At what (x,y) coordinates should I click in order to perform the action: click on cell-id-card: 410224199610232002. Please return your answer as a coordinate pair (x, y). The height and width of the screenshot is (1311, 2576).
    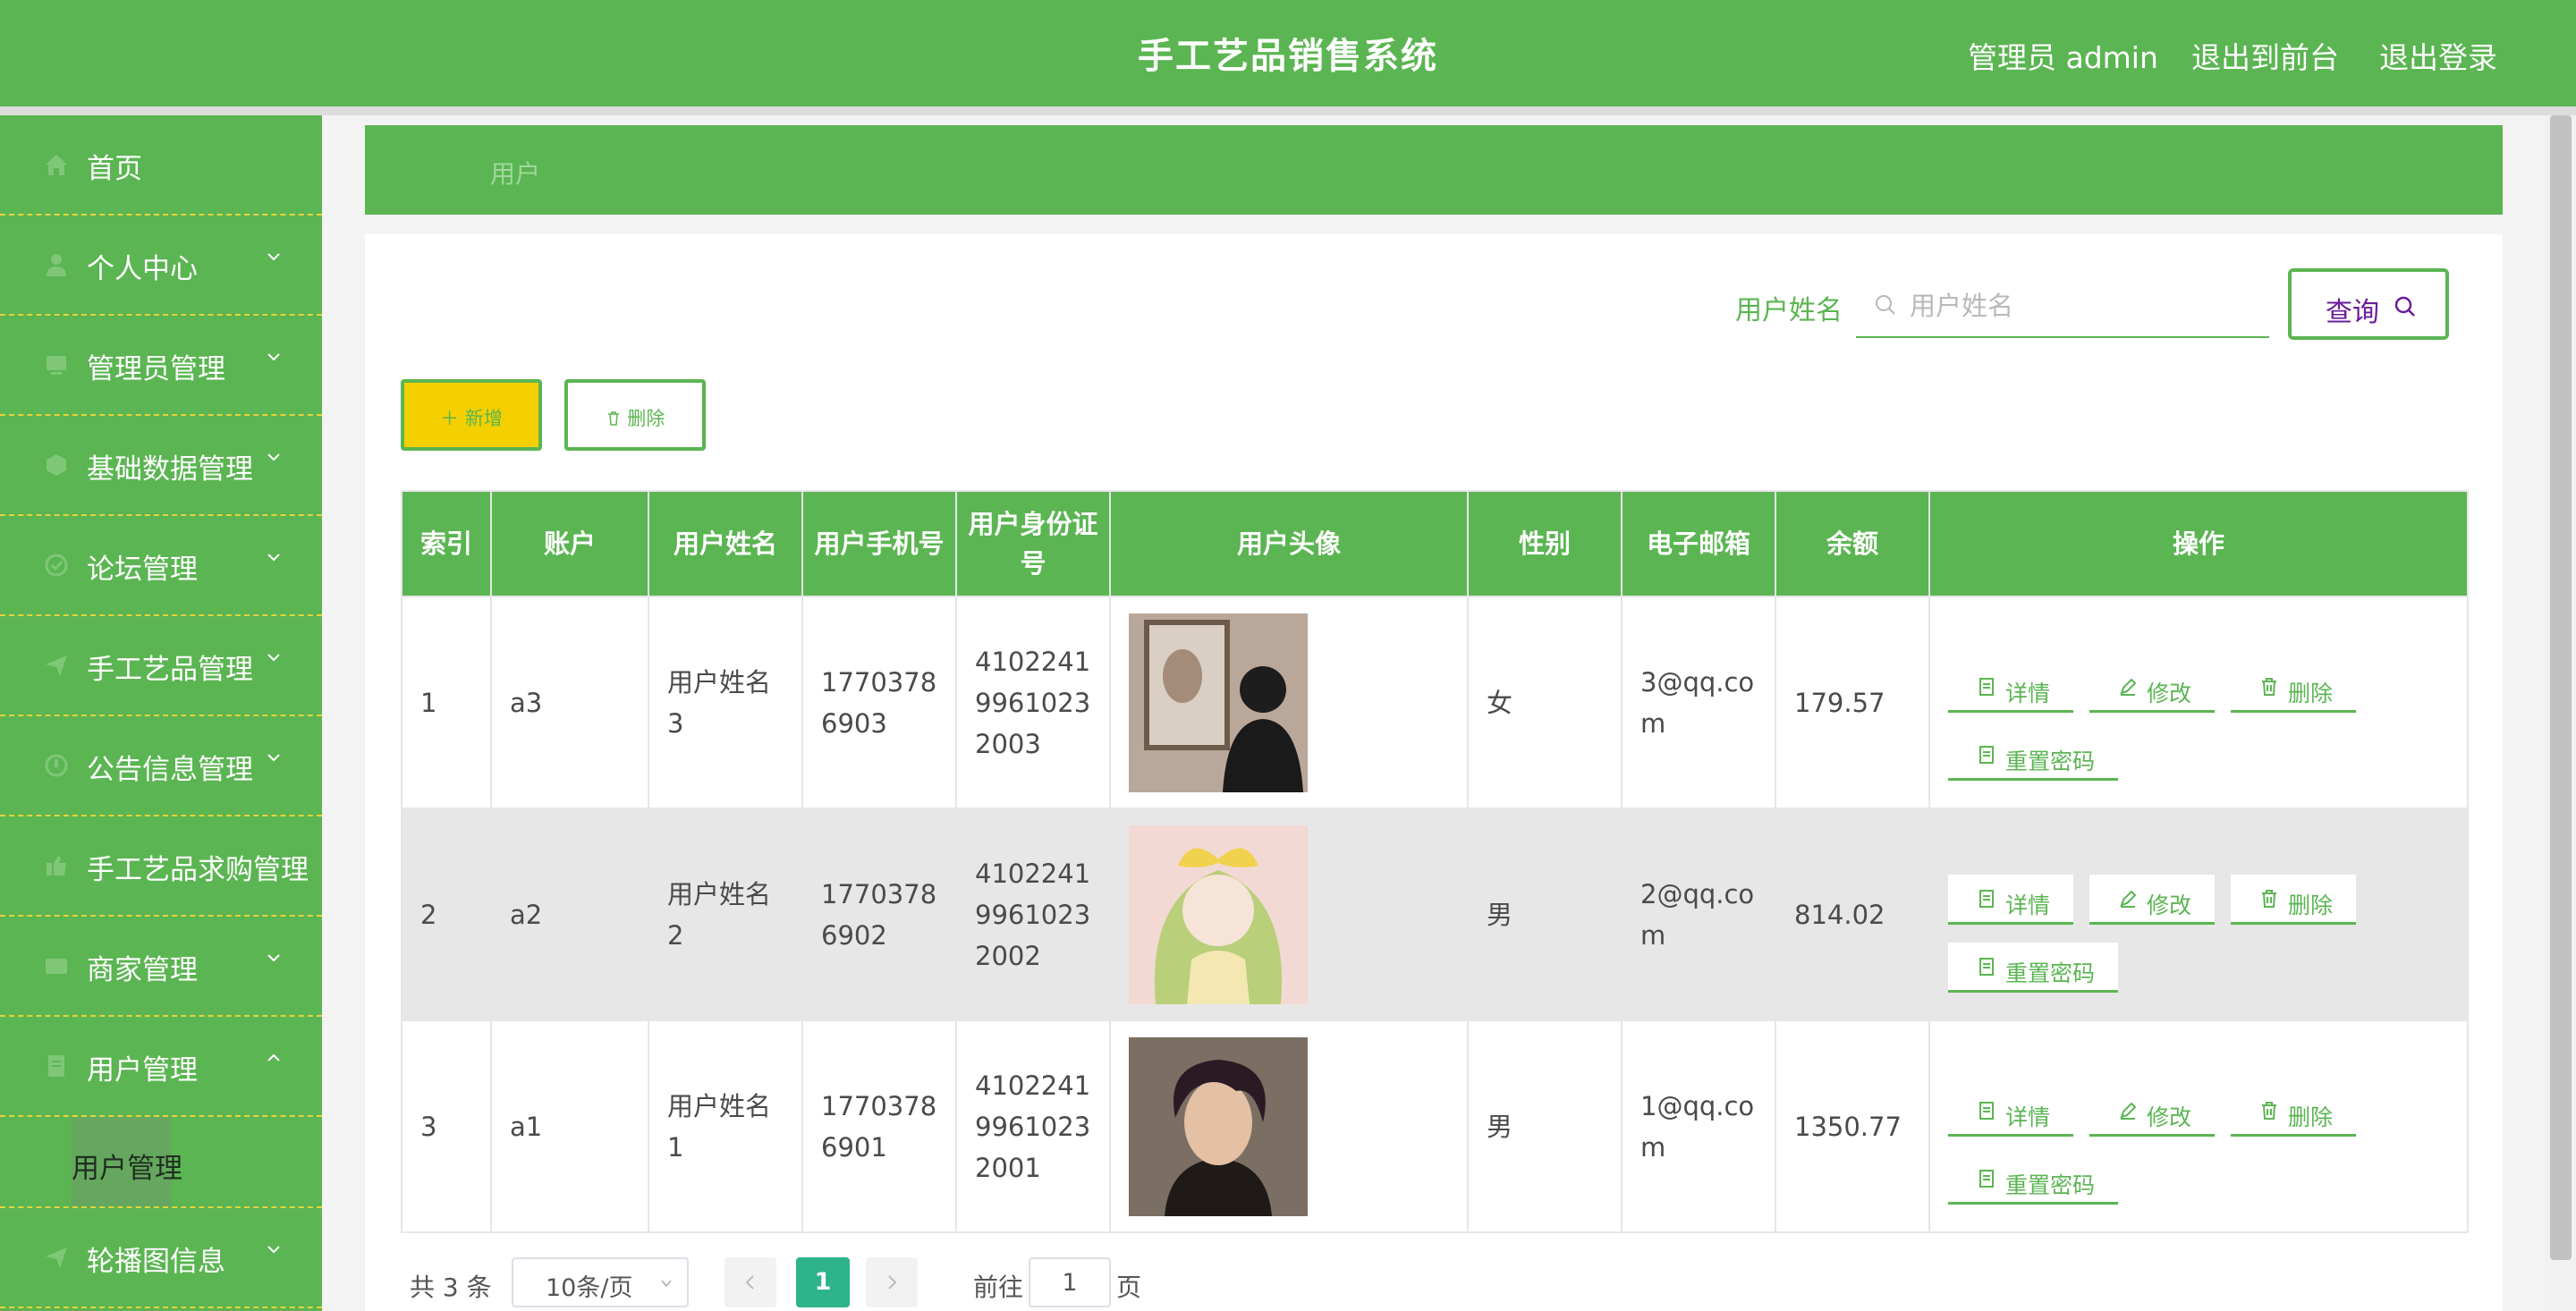
    Looking at the image, I should click on (1033, 914).